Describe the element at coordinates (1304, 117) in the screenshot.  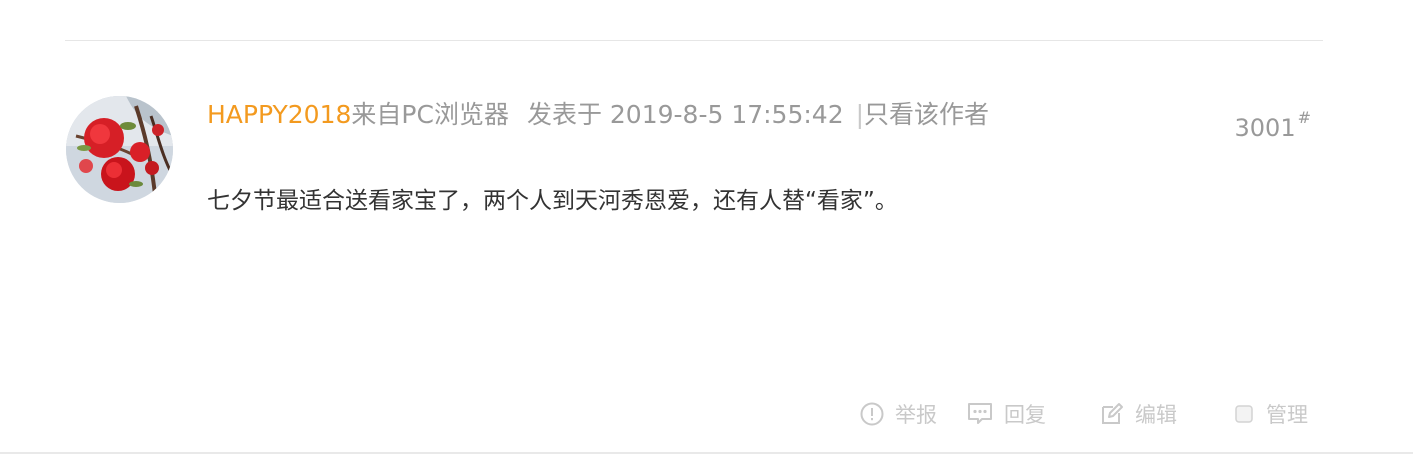
I see `floor-suffix: #` at that location.